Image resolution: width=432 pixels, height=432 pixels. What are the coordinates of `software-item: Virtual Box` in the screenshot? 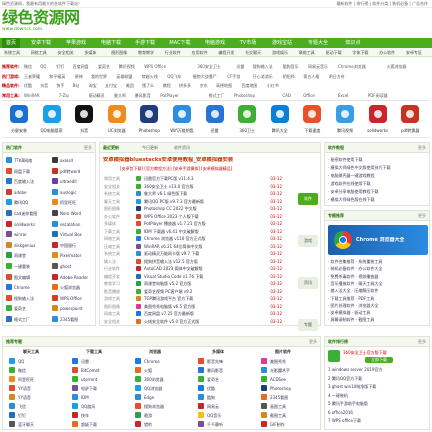 It's located at (74, 234).